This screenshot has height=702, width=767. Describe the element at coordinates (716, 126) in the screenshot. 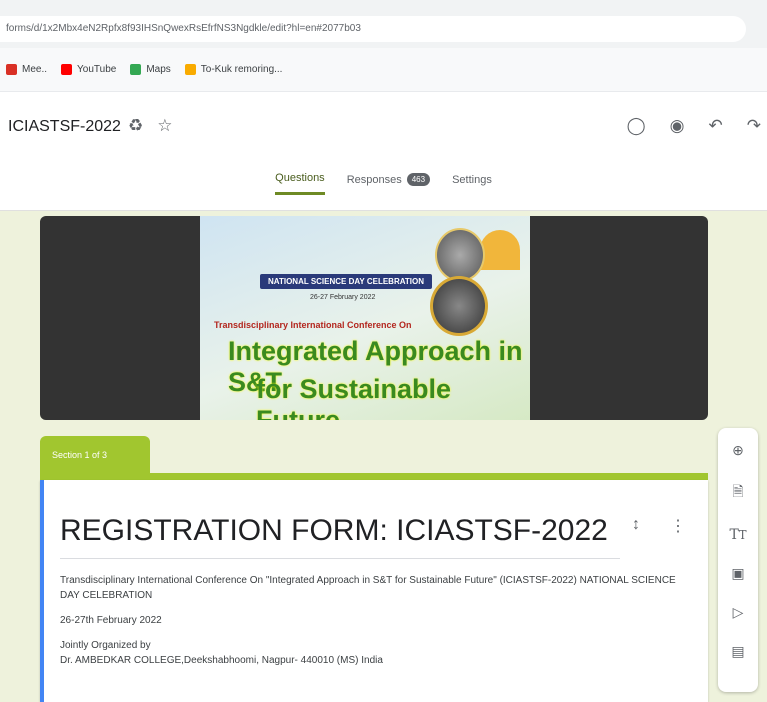

I see `undo-icon: ↶` at that location.